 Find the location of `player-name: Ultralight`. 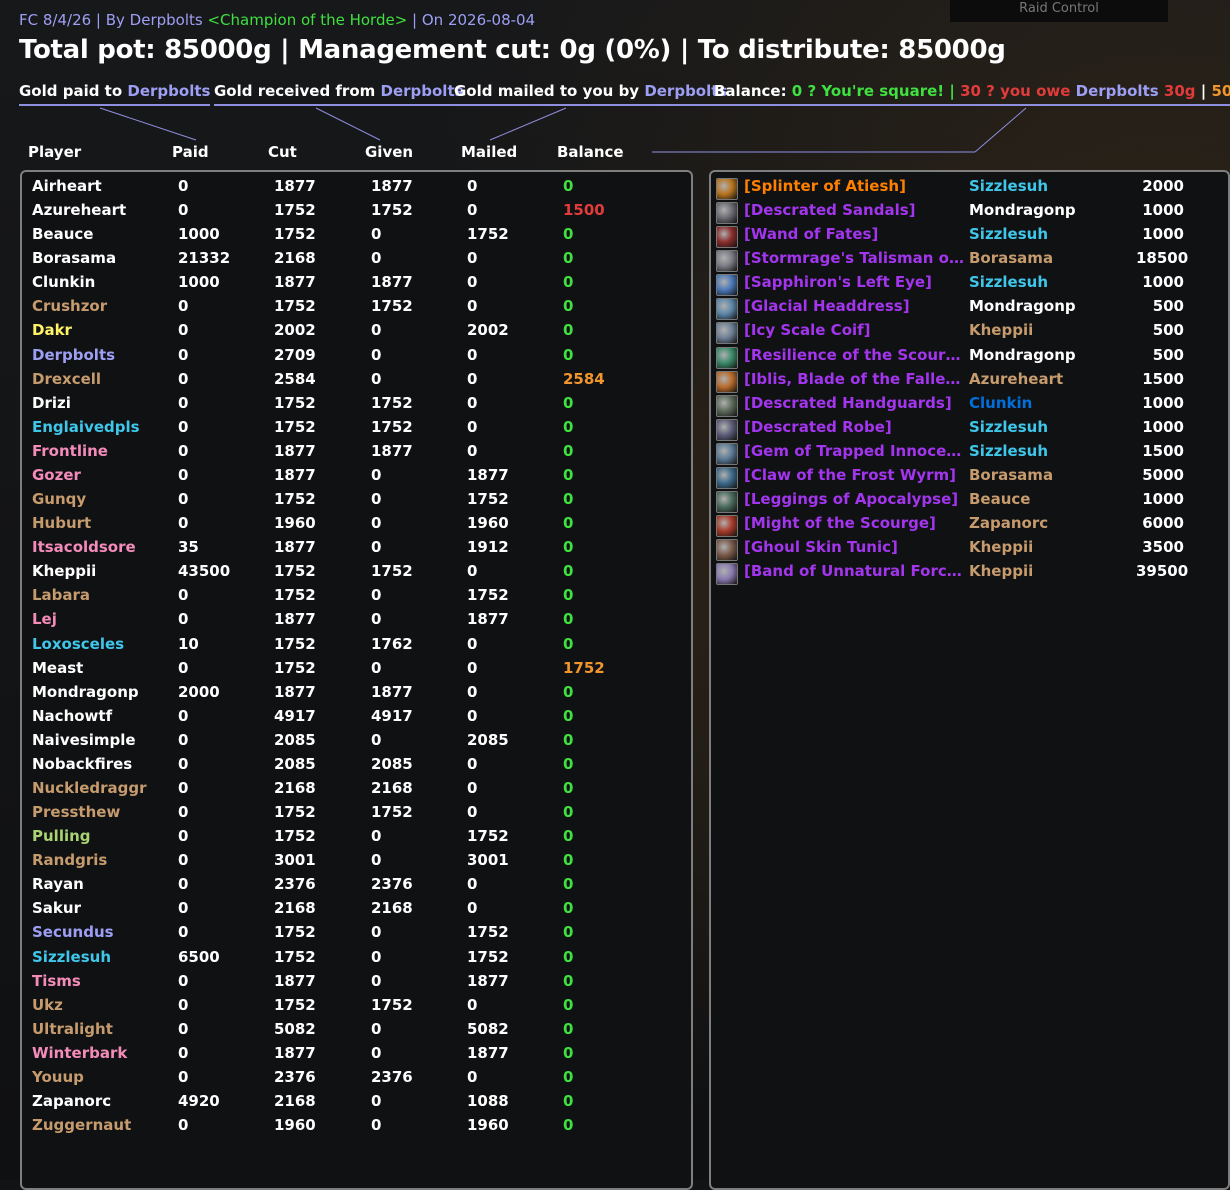

player-name: Ultralight is located at coordinates (72, 1028).